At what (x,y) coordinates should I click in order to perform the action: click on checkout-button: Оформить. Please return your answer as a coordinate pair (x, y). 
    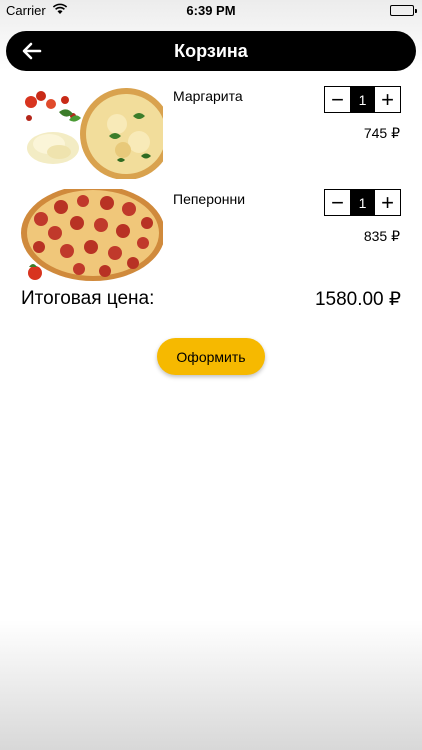
    Looking at the image, I should click on (211, 356).